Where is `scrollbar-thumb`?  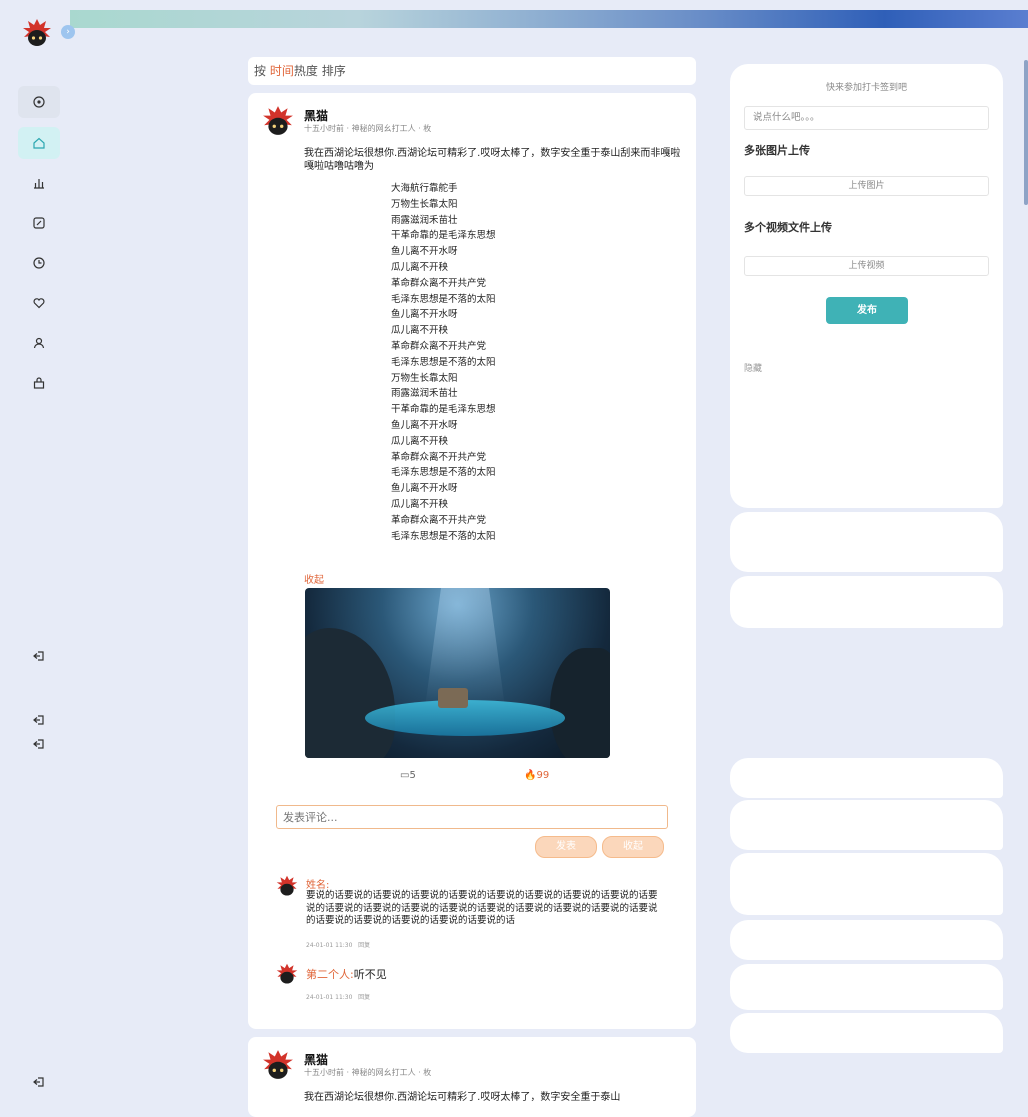
scrollbar-thumb is located at coordinates (1026, 132).